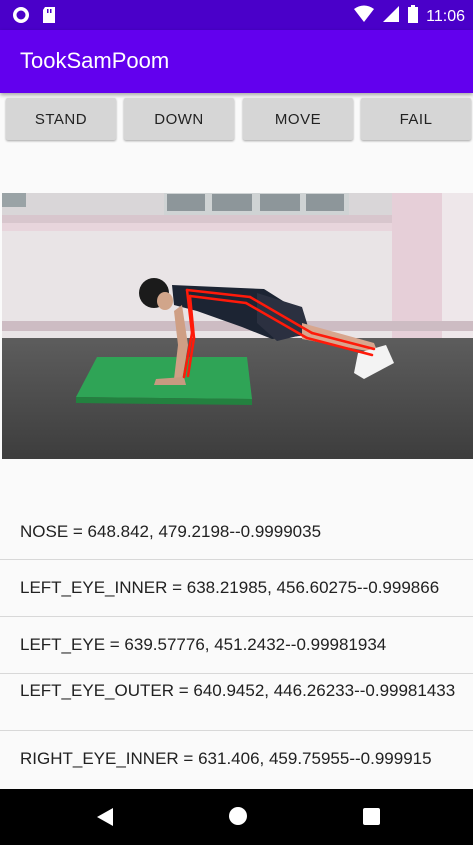 The width and height of the screenshot is (473, 845). I want to click on status-bar: 11:06, so click(236, 15).